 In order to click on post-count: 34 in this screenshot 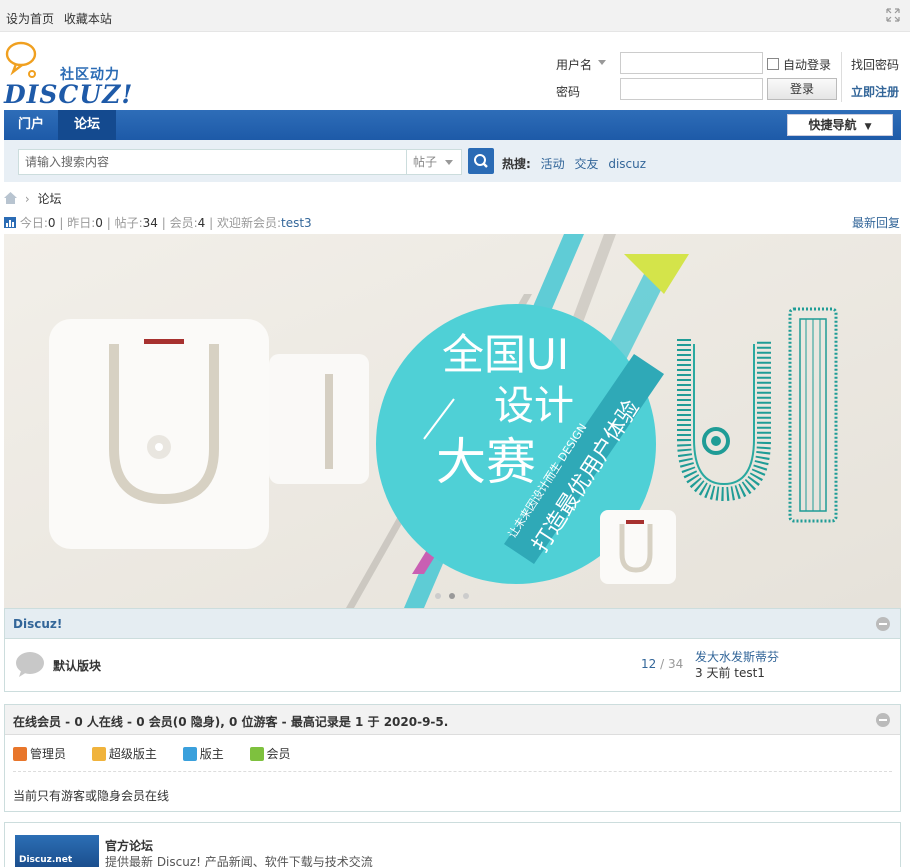, I will do `click(675, 664)`.